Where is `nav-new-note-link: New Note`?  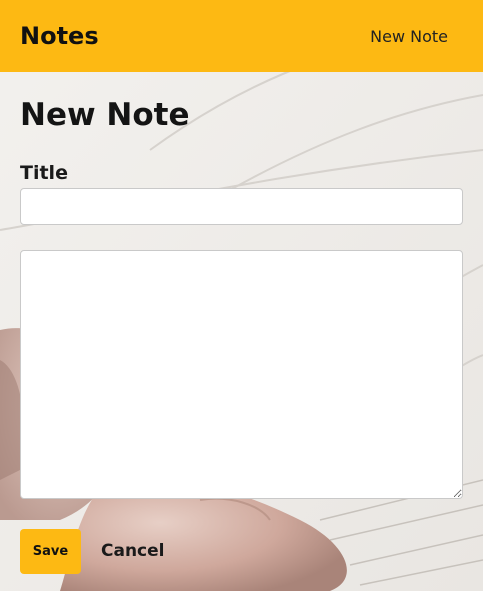
nav-new-note-link: New Note is located at coordinates (409, 37).